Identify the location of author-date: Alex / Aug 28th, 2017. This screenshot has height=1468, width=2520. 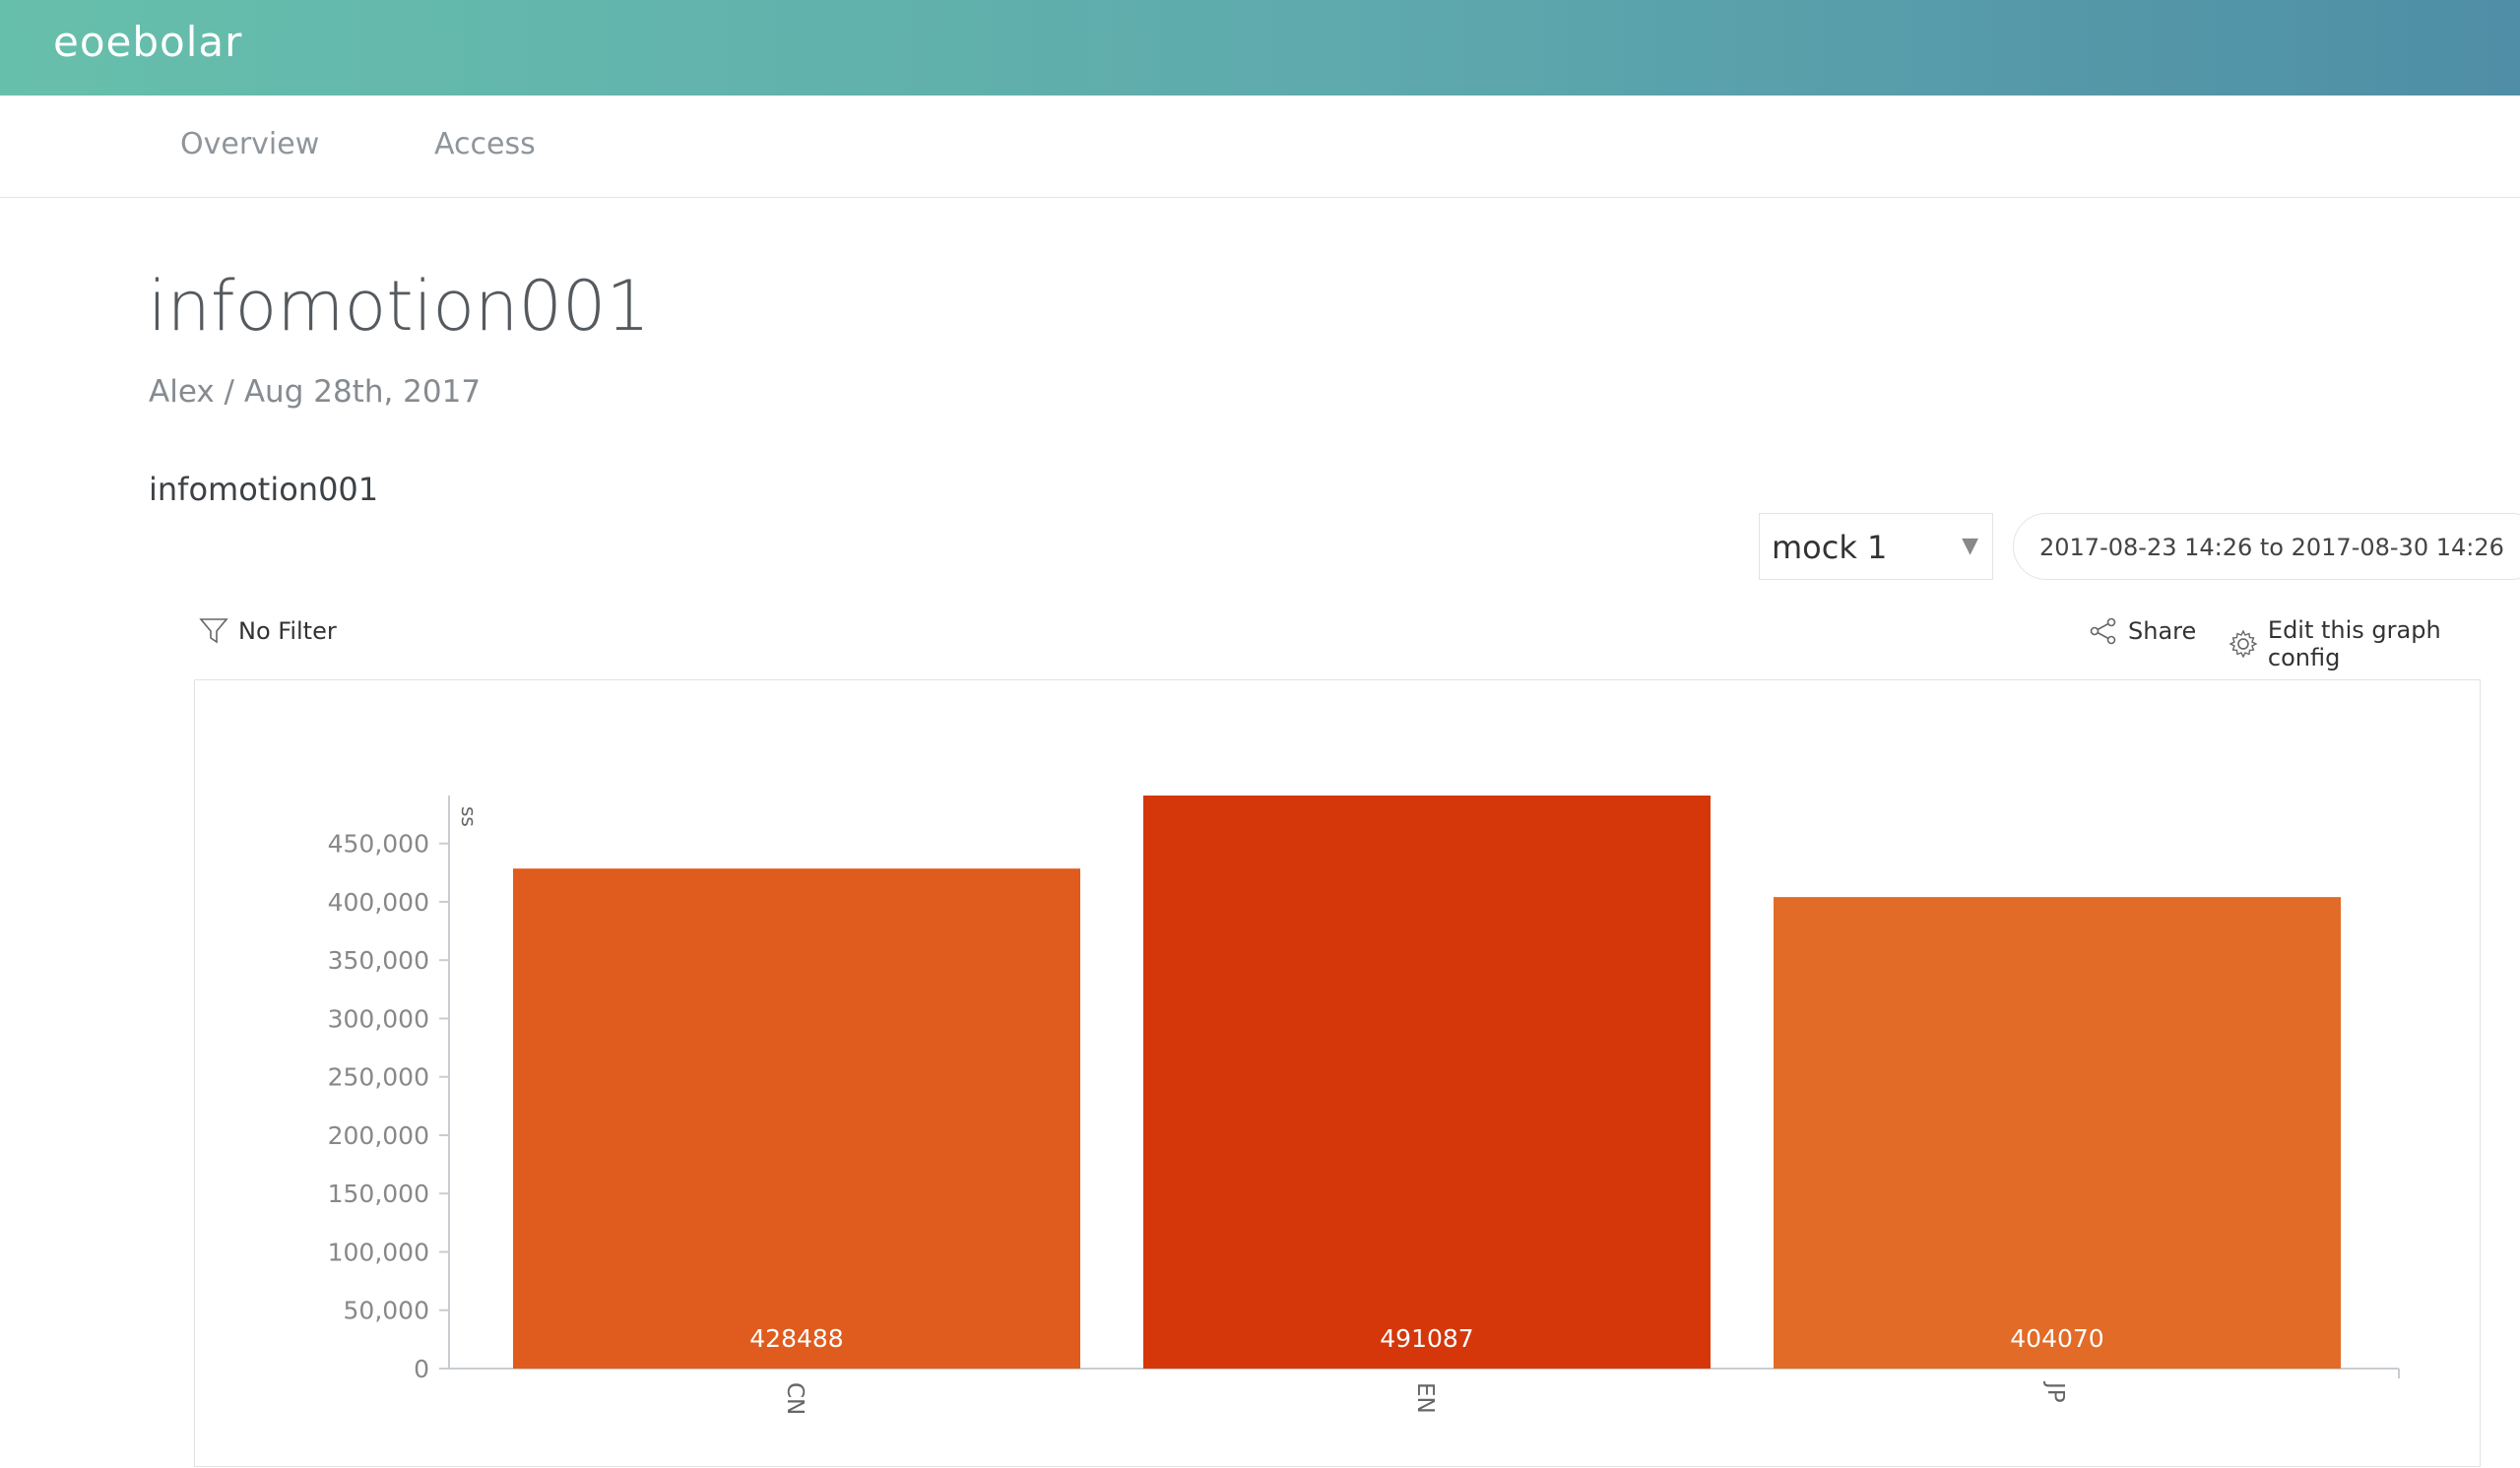
(315, 392).